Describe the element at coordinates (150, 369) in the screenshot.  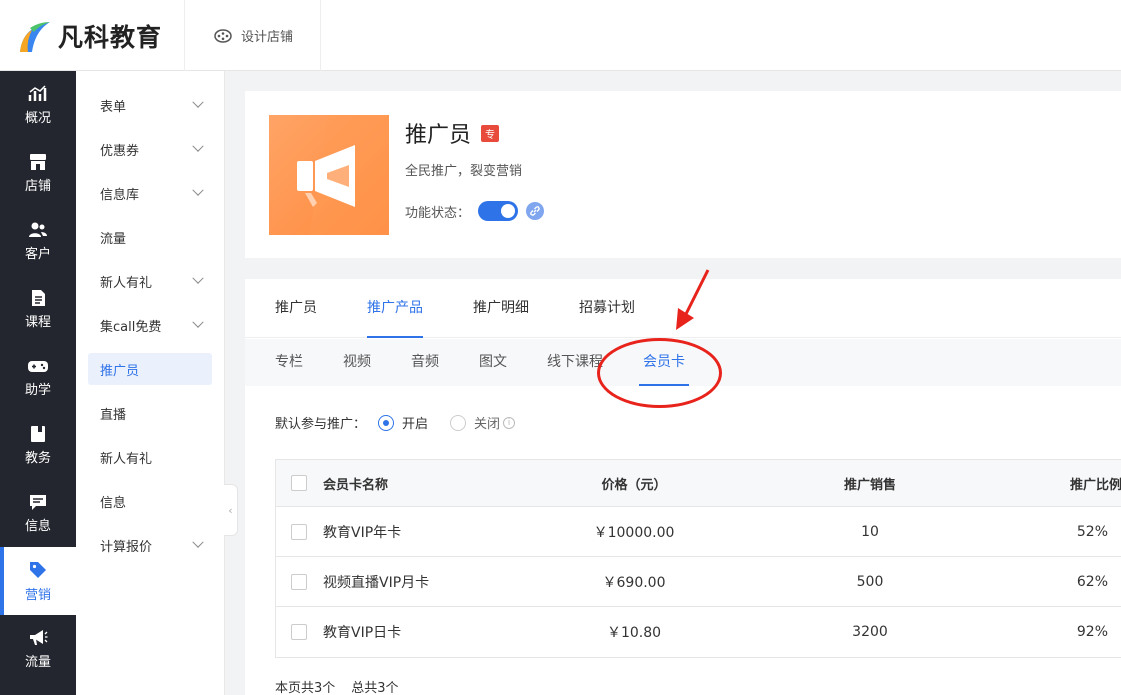
I see `submenu-item-promoter: 推广员` at that location.